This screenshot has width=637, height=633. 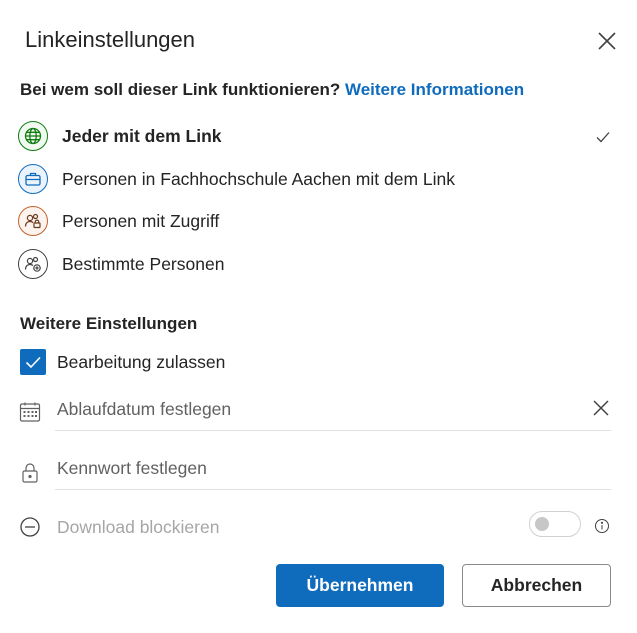 I want to click on lock-icon, so click(x=30, y=473).